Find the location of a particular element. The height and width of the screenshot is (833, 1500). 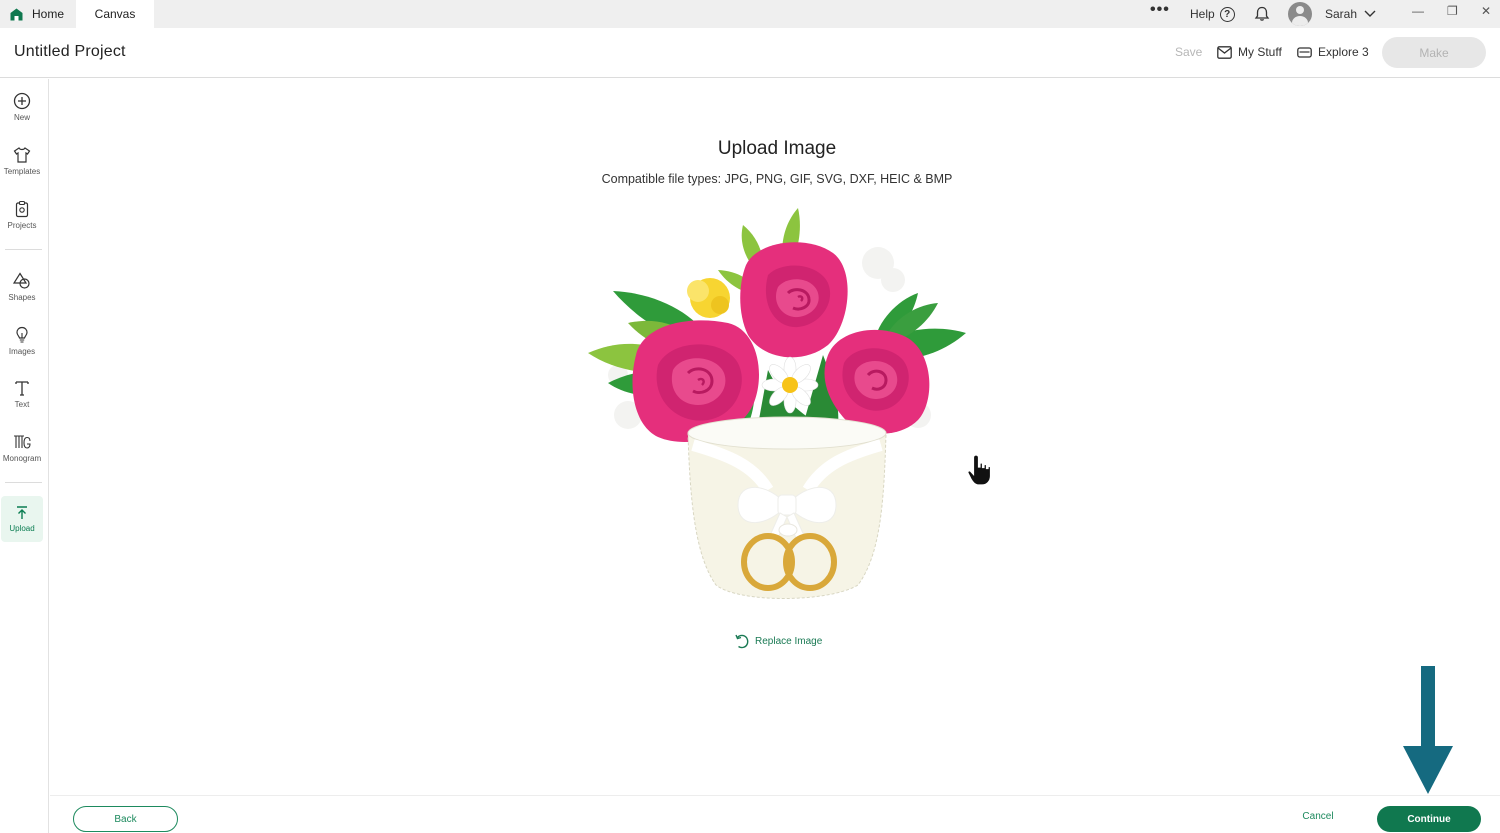

page-title: Upload Image is located at coordinates (777, 148).